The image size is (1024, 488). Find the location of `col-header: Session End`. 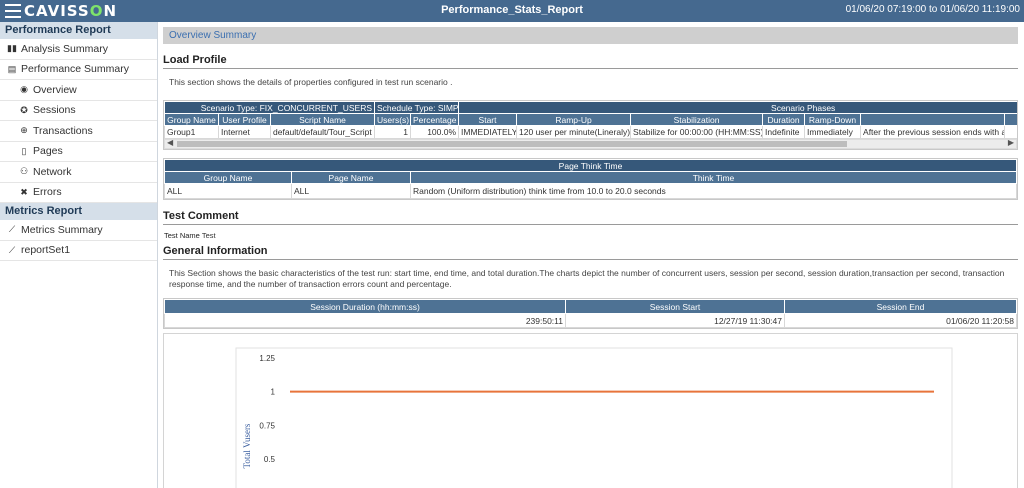

col-header: Session End is located at coordinates (900, 306).